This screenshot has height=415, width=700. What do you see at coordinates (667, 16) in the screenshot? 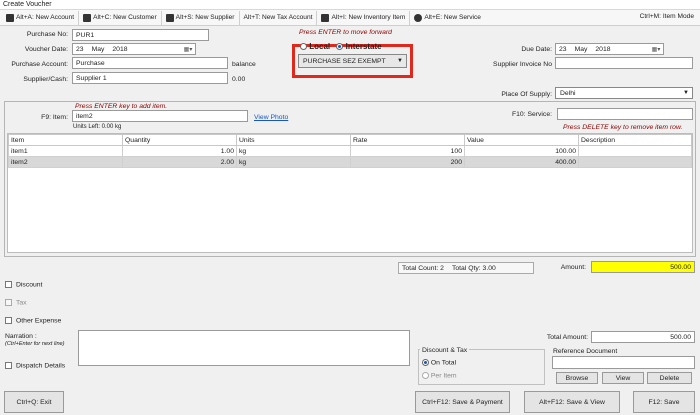
I see `item-mode-shortcut: Ctrl+M: Item Mode` at bounding box center [667, 16].